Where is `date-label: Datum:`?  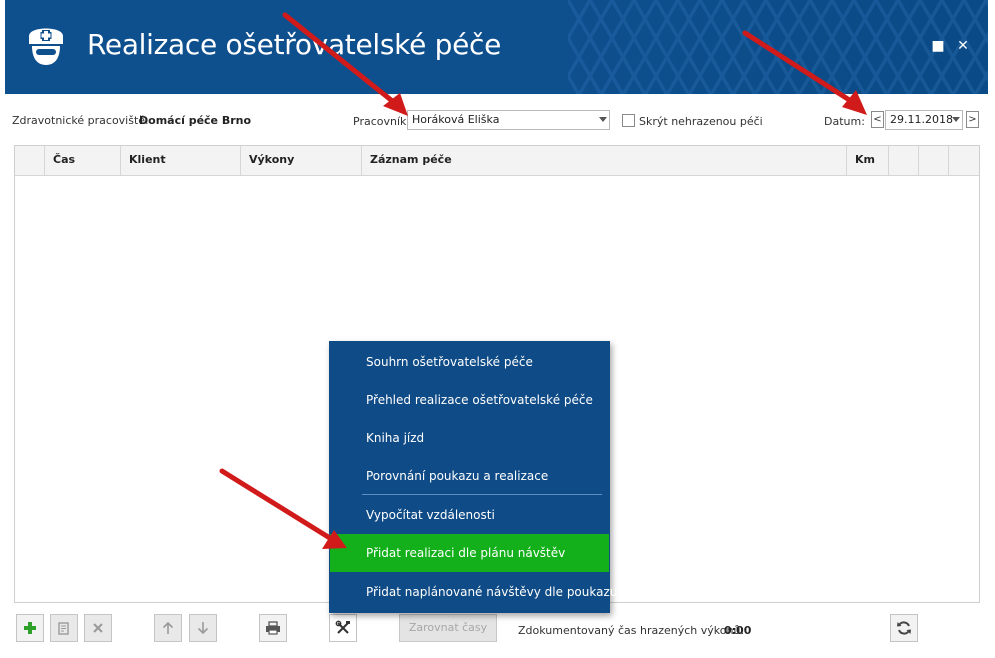
date-label: Datum: is located at coordinates (844, 121).